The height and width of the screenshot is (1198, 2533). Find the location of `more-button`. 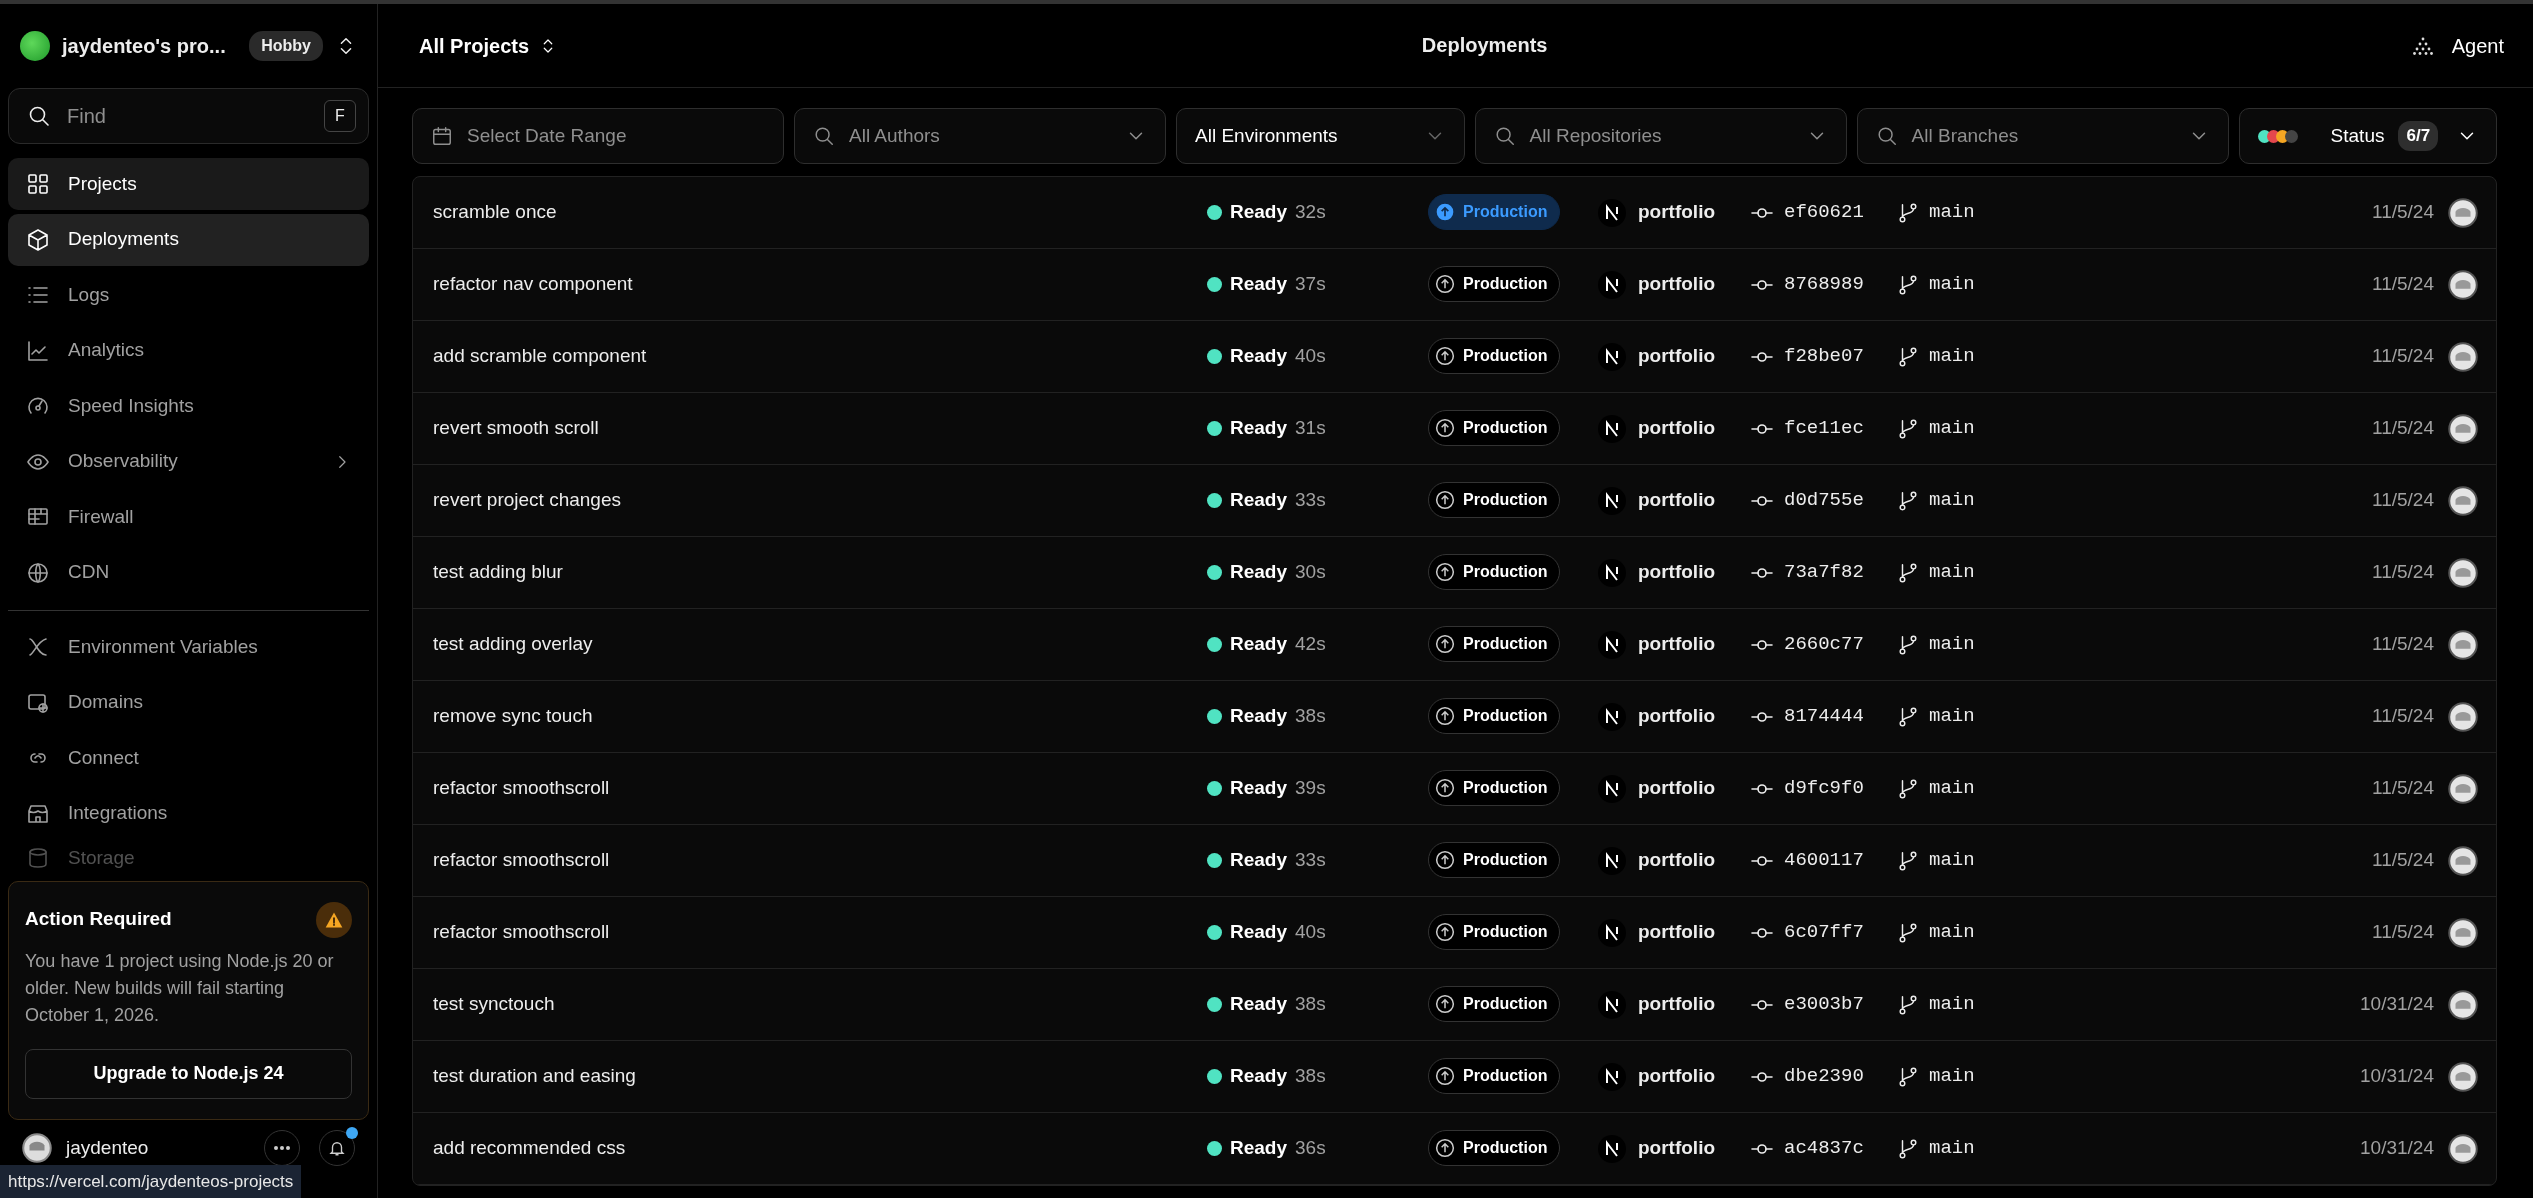

more-button is located at coordinates (282, 1148).